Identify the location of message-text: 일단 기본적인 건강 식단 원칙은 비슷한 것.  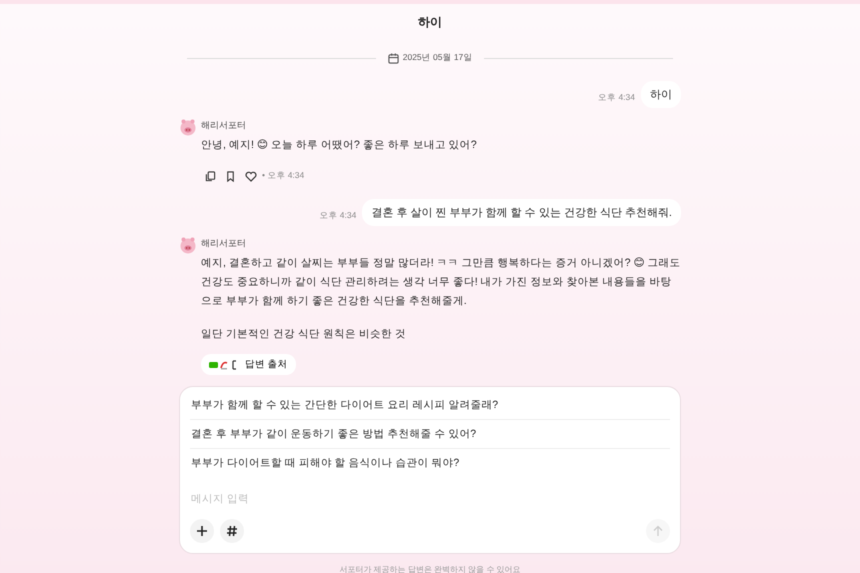
(303, 334).